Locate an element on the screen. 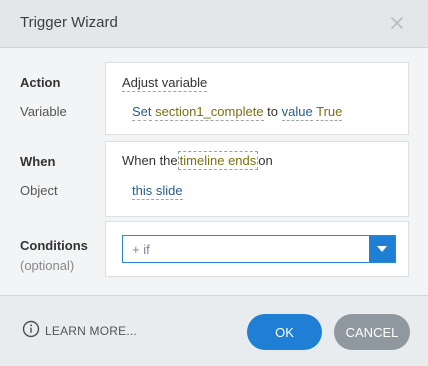 This screenshot has height=366, width=428. chevron-down-icon is located at coordinates (382, 249).